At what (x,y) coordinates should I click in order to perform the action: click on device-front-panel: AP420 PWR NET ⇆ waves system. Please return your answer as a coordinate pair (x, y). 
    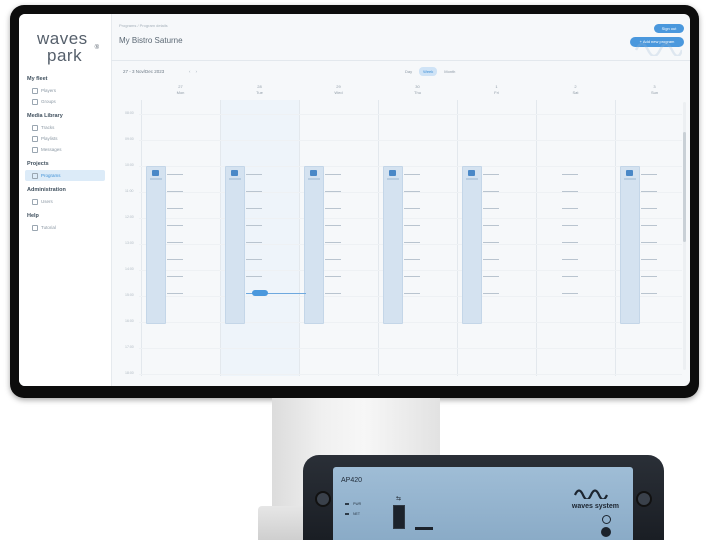
    Looking at the image, I should click on (483, 503).